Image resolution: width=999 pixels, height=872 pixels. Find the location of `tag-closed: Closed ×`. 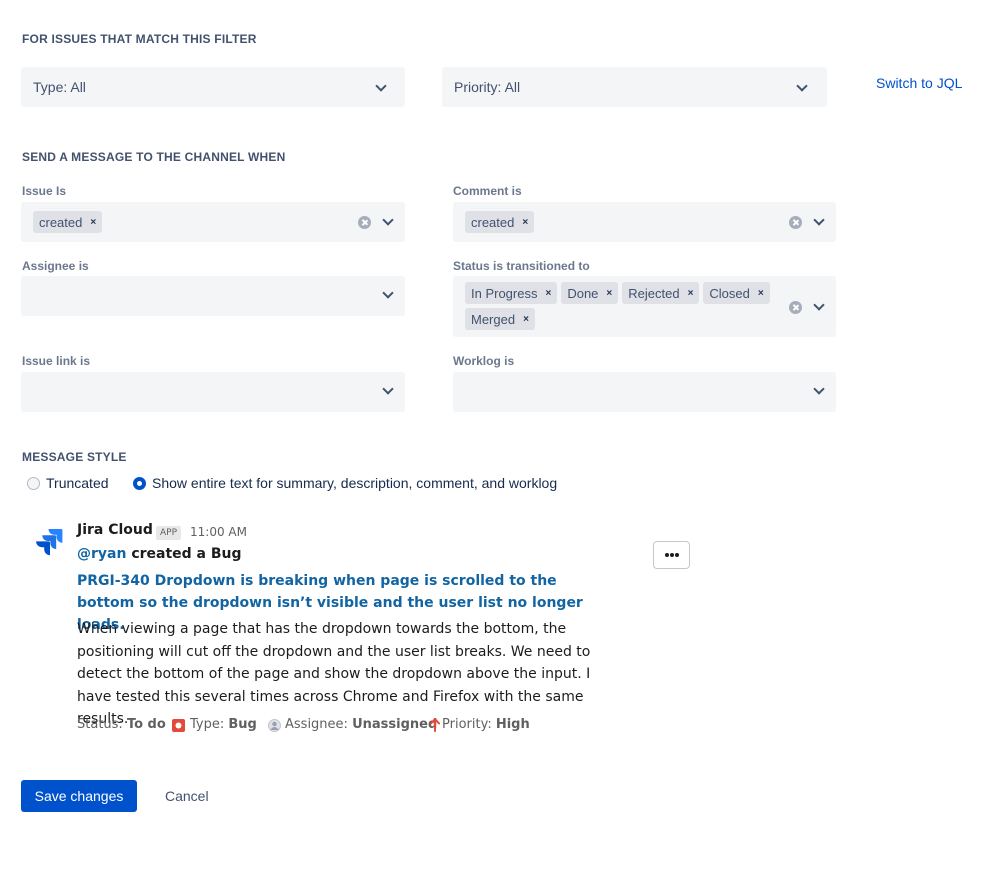

tag-closed: Closed × is located at coordinates (736, 293).